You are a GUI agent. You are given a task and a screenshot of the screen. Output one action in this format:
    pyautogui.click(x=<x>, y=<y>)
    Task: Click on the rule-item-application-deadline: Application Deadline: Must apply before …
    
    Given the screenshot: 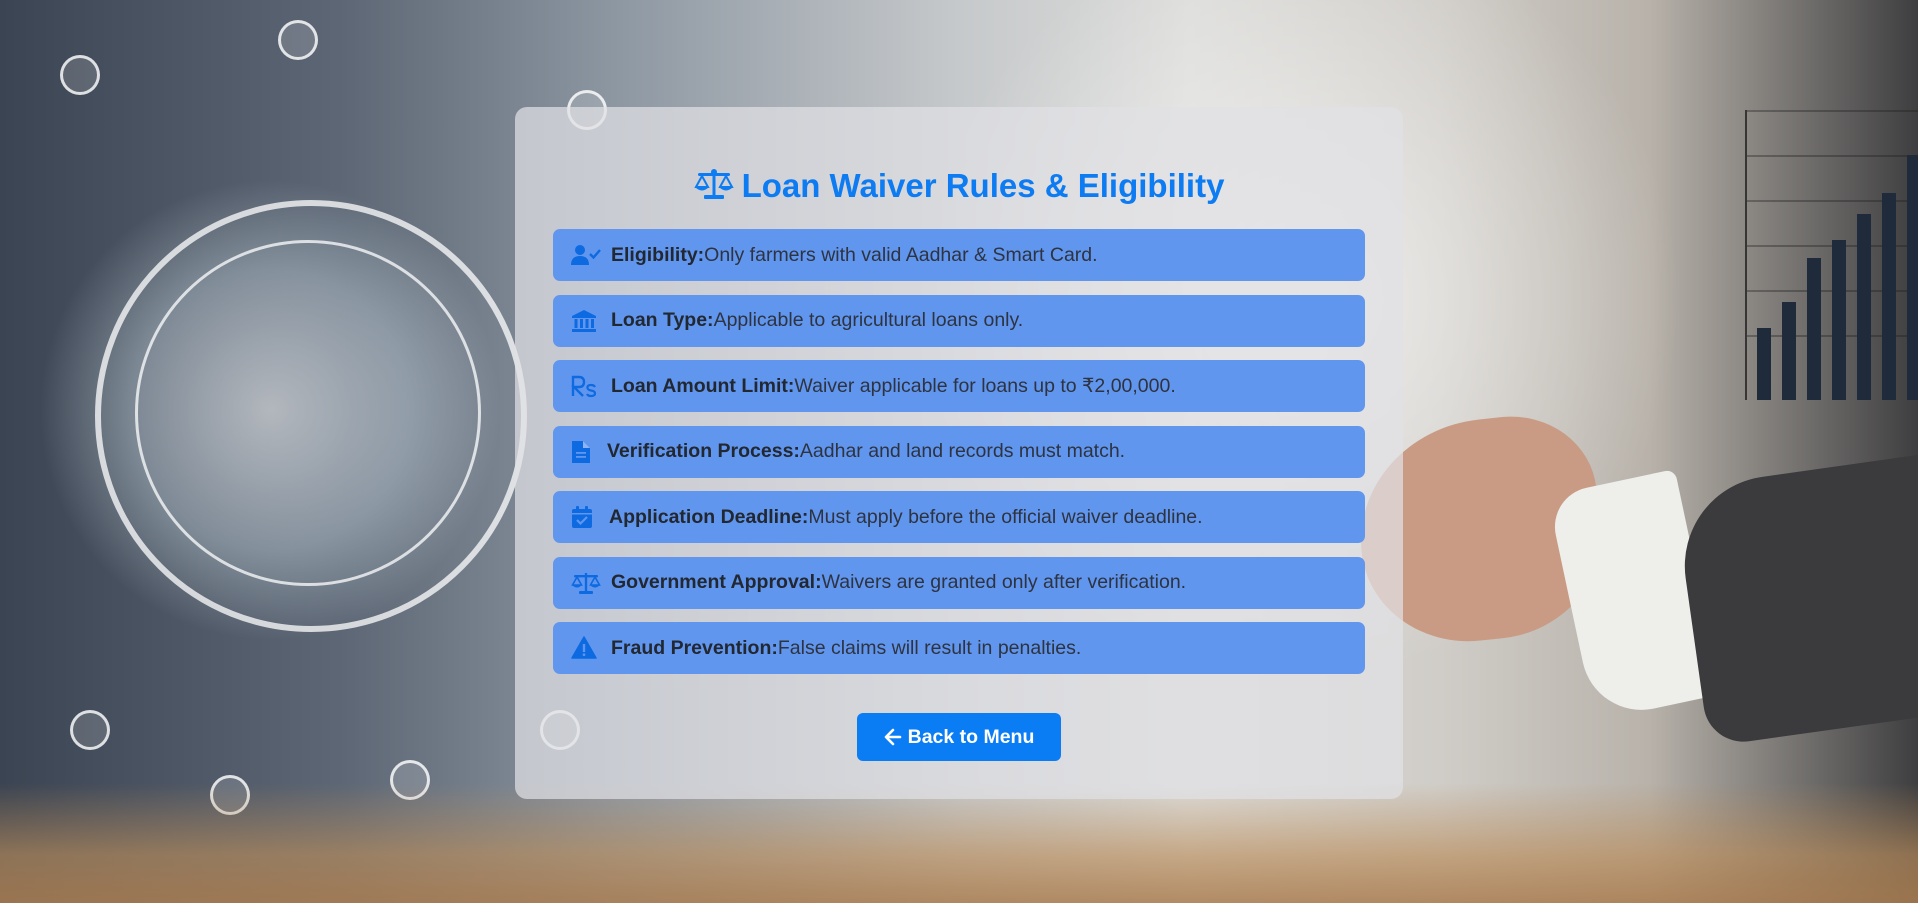 What is the action you would take?
    pyautogui.click(x=959, y=517)
    